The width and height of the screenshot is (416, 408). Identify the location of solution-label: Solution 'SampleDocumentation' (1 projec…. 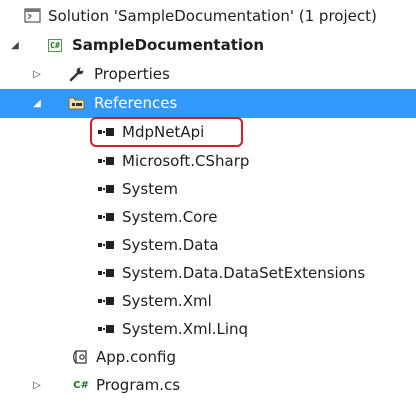
(212, 16).